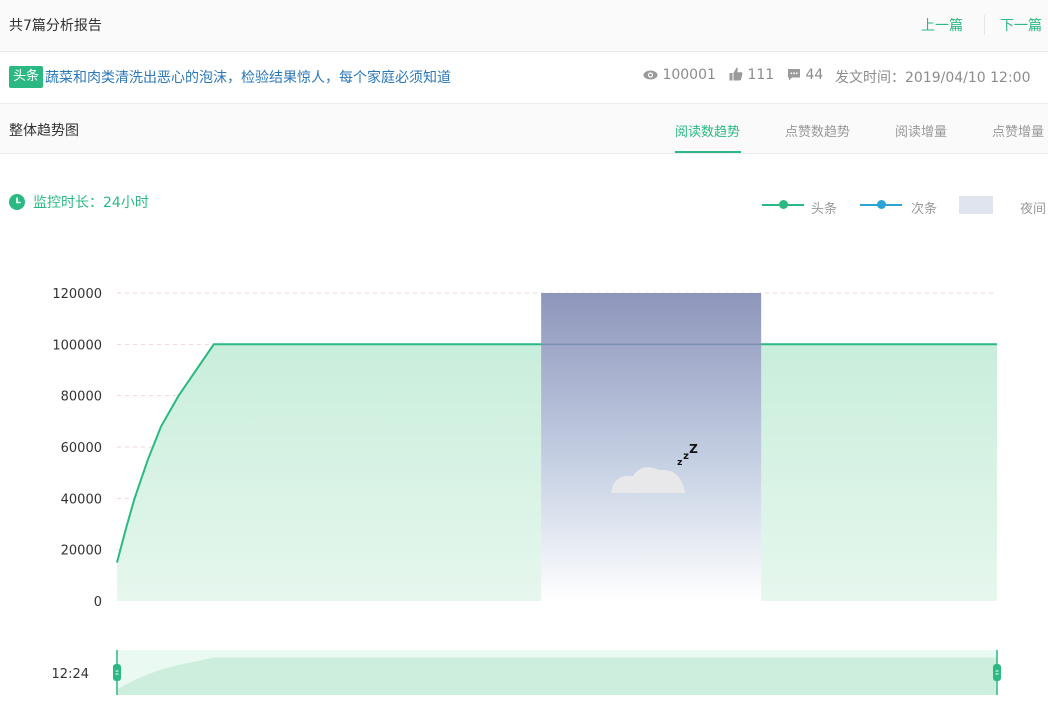 Image resolution: width=1048 pixels, height=713 pixels. I want to click on sleep-z-icon: Z, so click(693, 449).